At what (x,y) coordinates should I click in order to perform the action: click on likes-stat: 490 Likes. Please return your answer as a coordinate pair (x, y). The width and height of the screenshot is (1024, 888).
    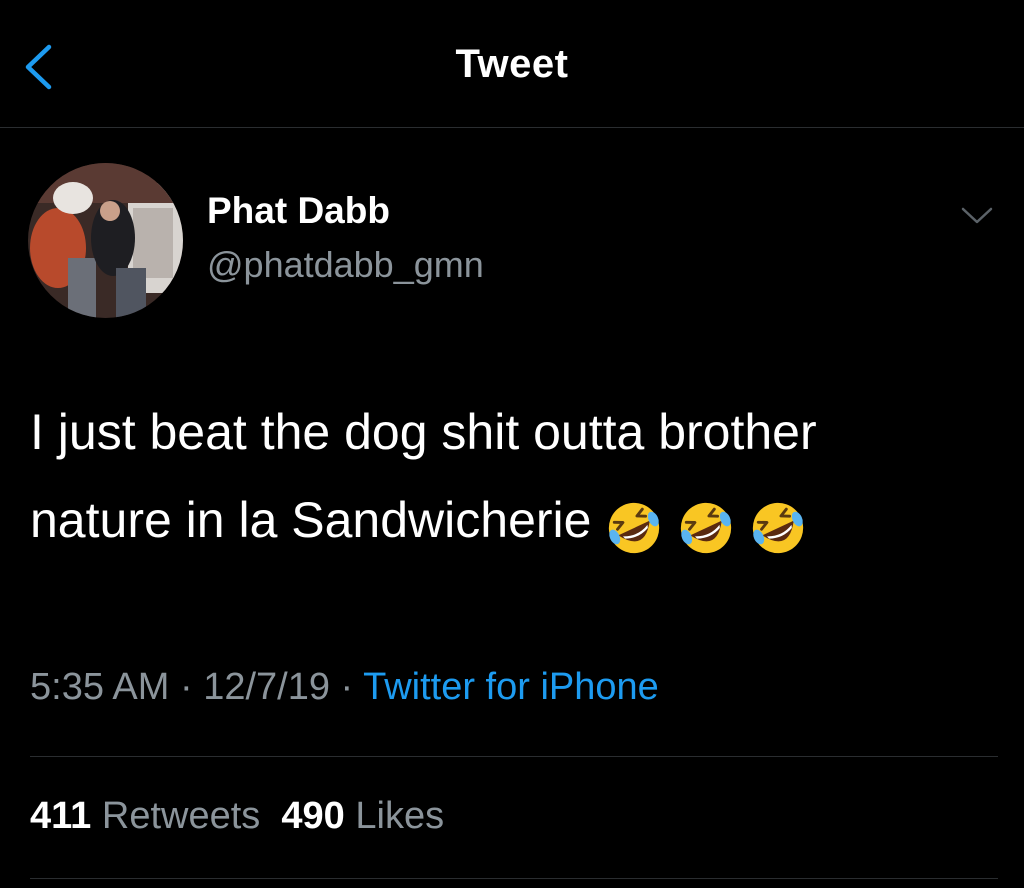
    Looking at the image, I should click on (362, 816).